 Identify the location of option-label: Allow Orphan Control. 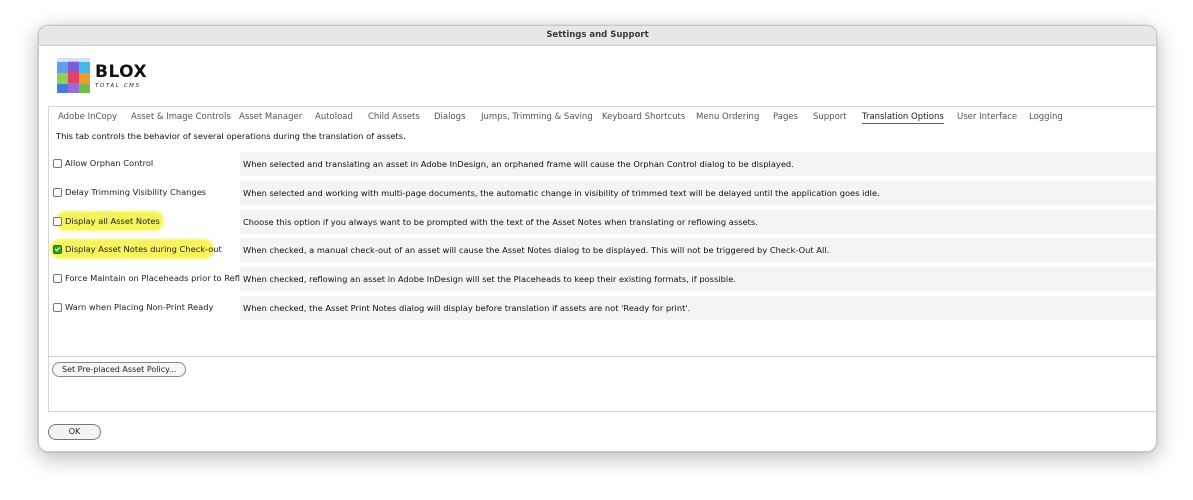
(109, 163).